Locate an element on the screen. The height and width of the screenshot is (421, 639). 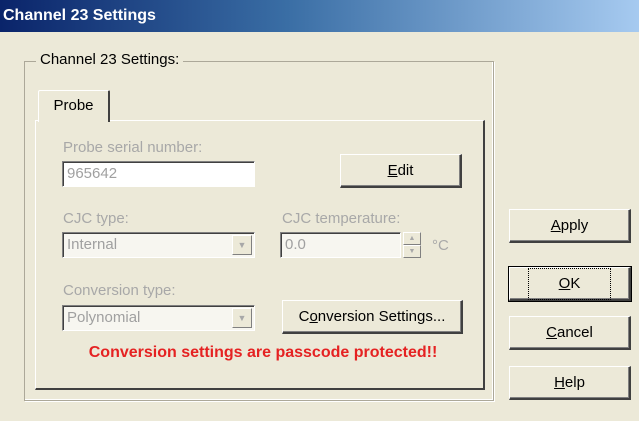
cjc-temperature-spinner: ▲ ▼ is located at coordinates (412, 245).